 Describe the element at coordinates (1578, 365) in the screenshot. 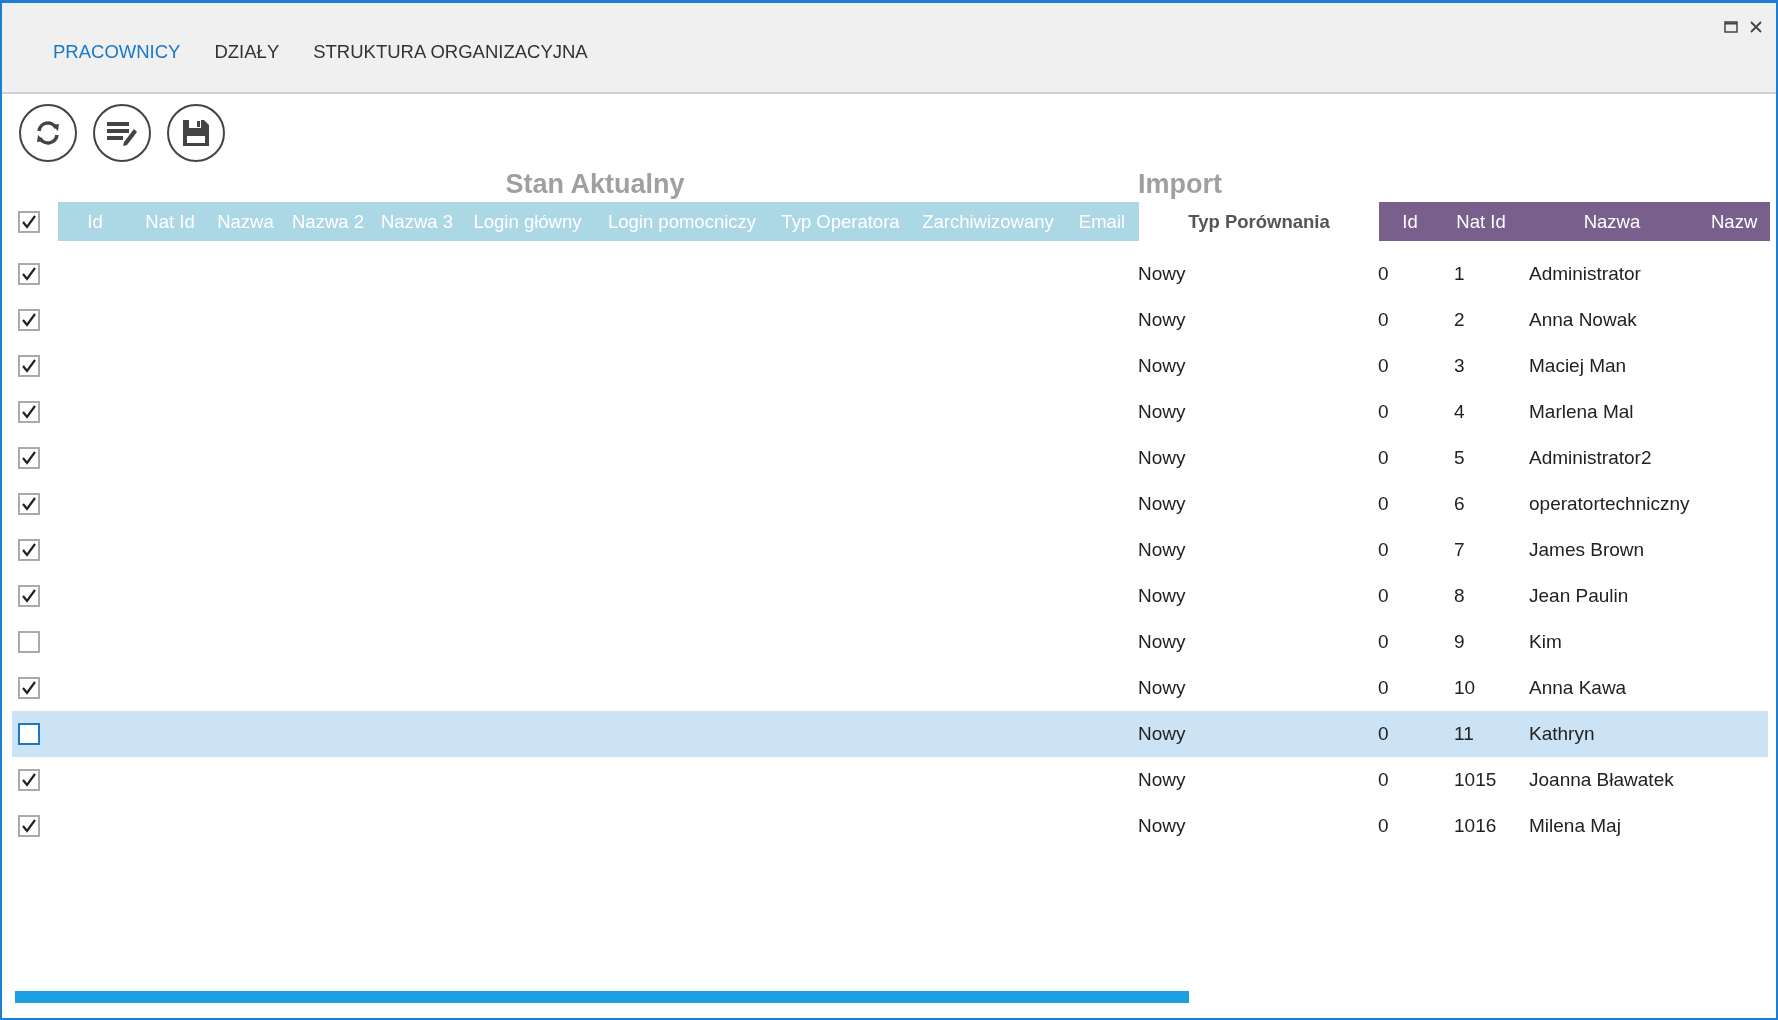

I see `table-cell: Maciej Man` at that location.